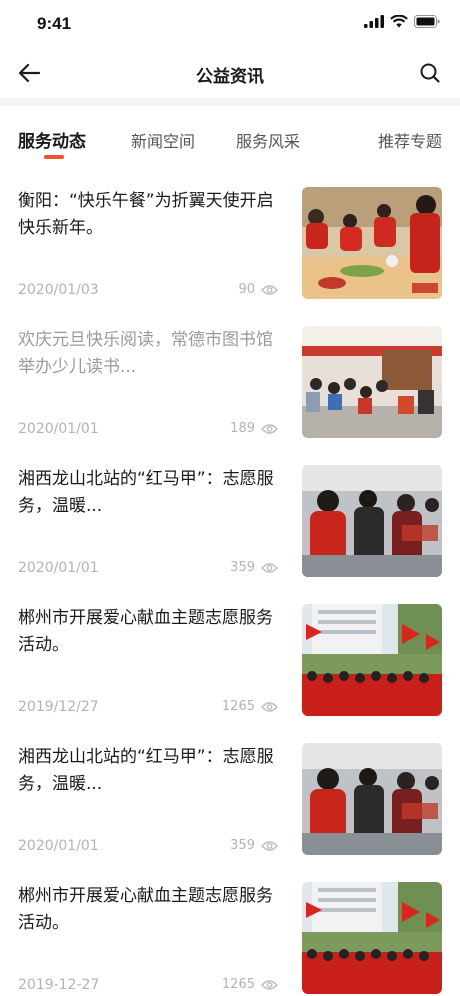  What do you see at coordinates (54, 23) in the screenshot?
I see `status-time: 9:41` at bounding box center [54, 23].